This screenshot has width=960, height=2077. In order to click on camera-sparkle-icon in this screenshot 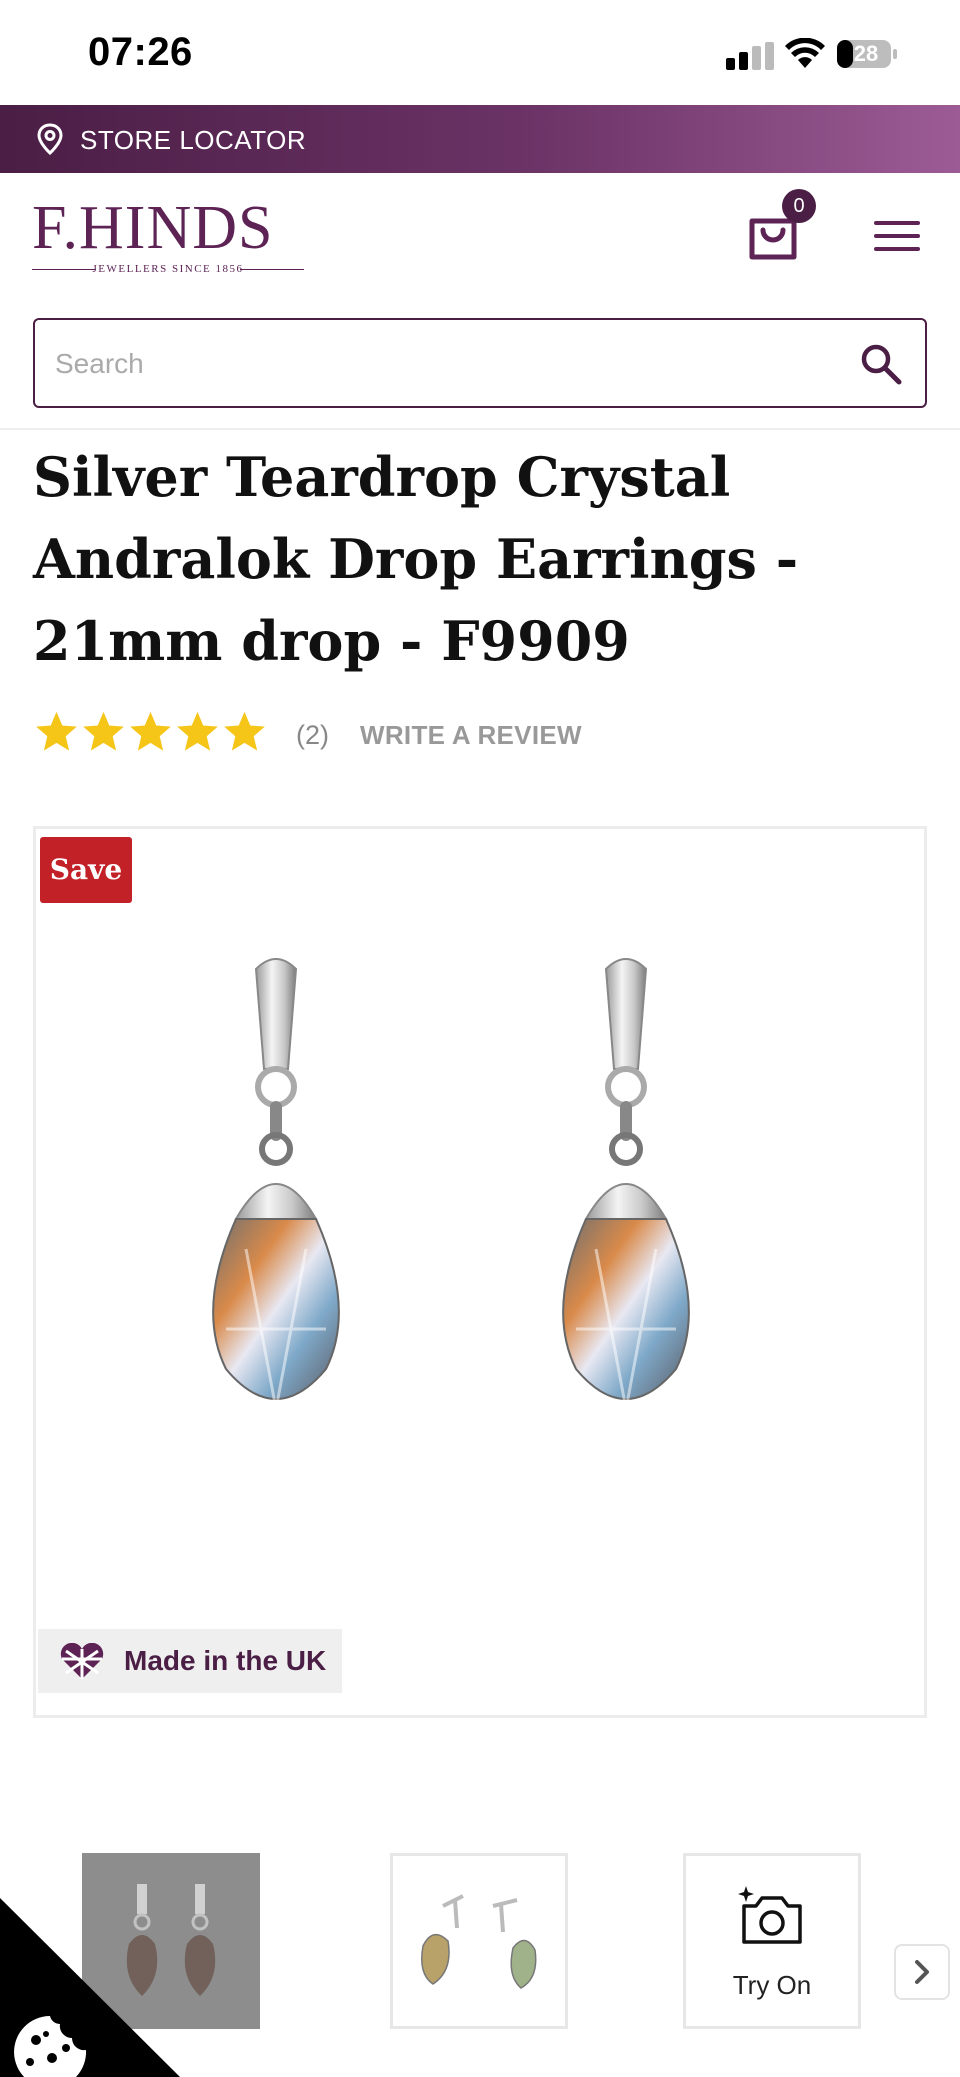, I will do `click(770, 1915)`.